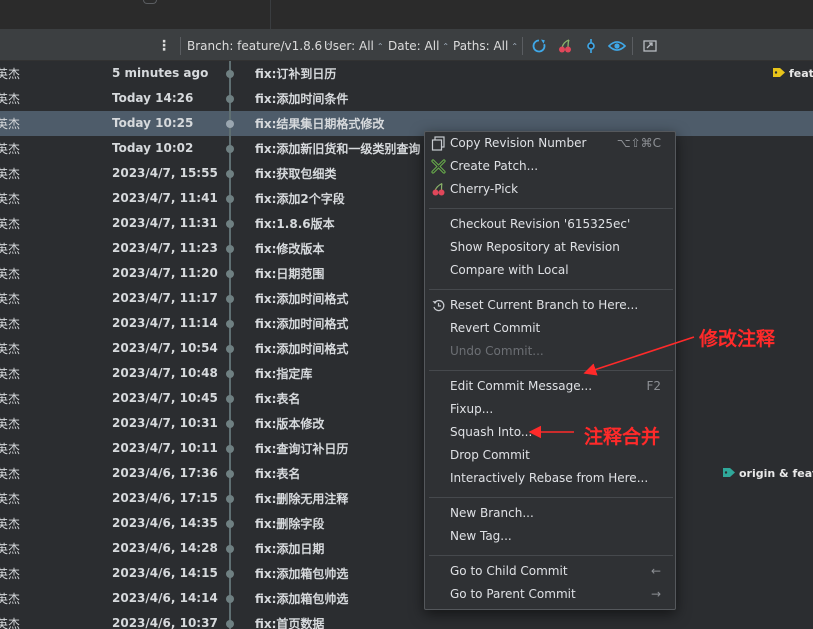 The height and width of the screenshot is (629, 813). I want to click on menu-separator, so click(551, 555).